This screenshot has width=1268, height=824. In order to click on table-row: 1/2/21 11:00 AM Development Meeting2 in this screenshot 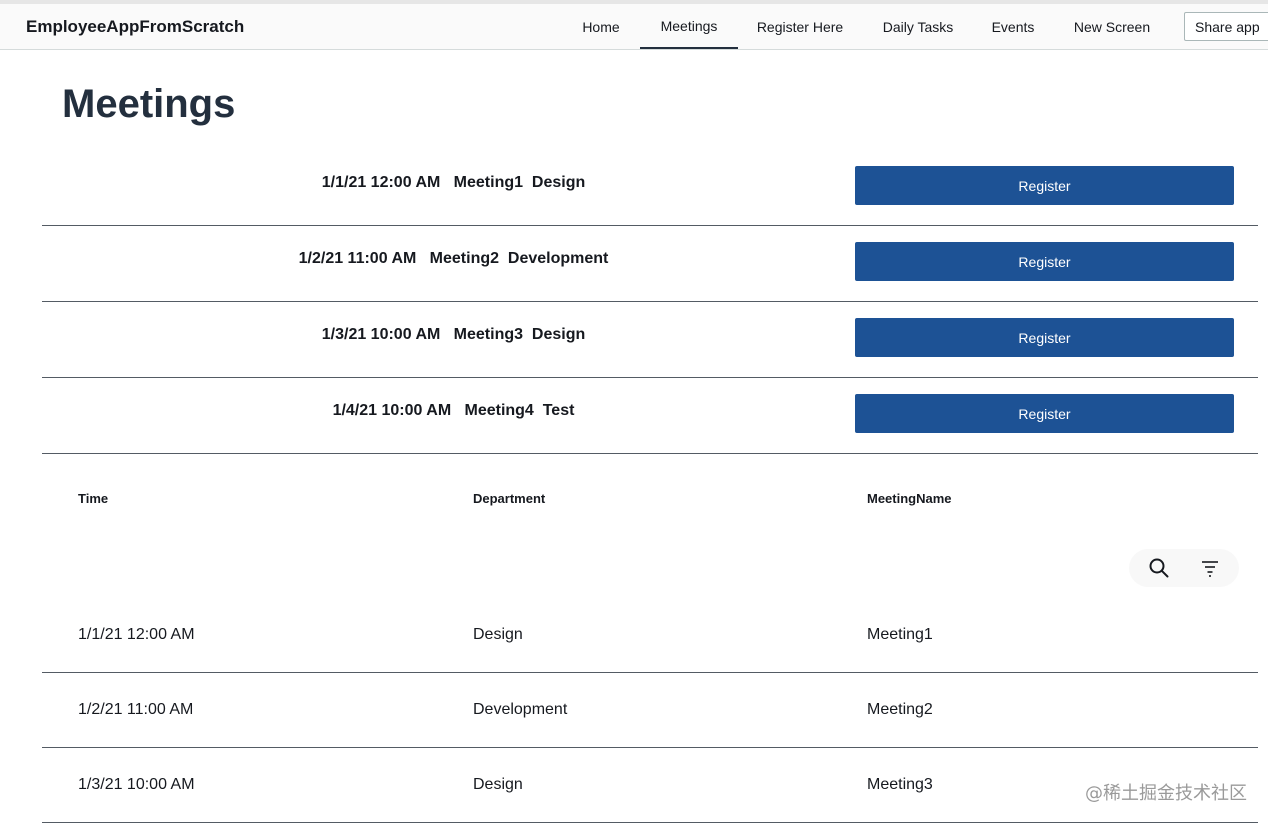, I will do `click(650, 710)`.